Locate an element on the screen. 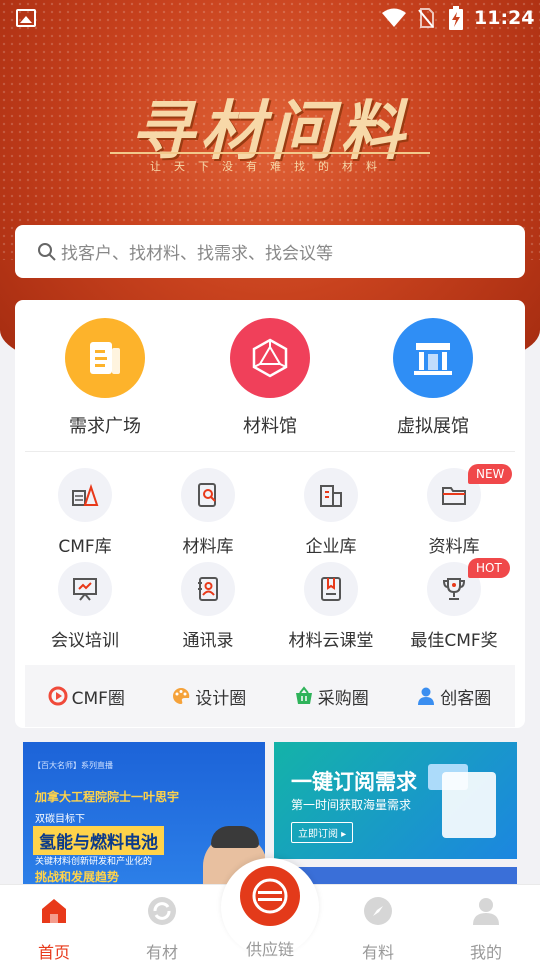  subscribe-banner: 一键订阅需求 第一时间获取海量需求 立即订阅 ▸ is located at coordinates (395, 800).